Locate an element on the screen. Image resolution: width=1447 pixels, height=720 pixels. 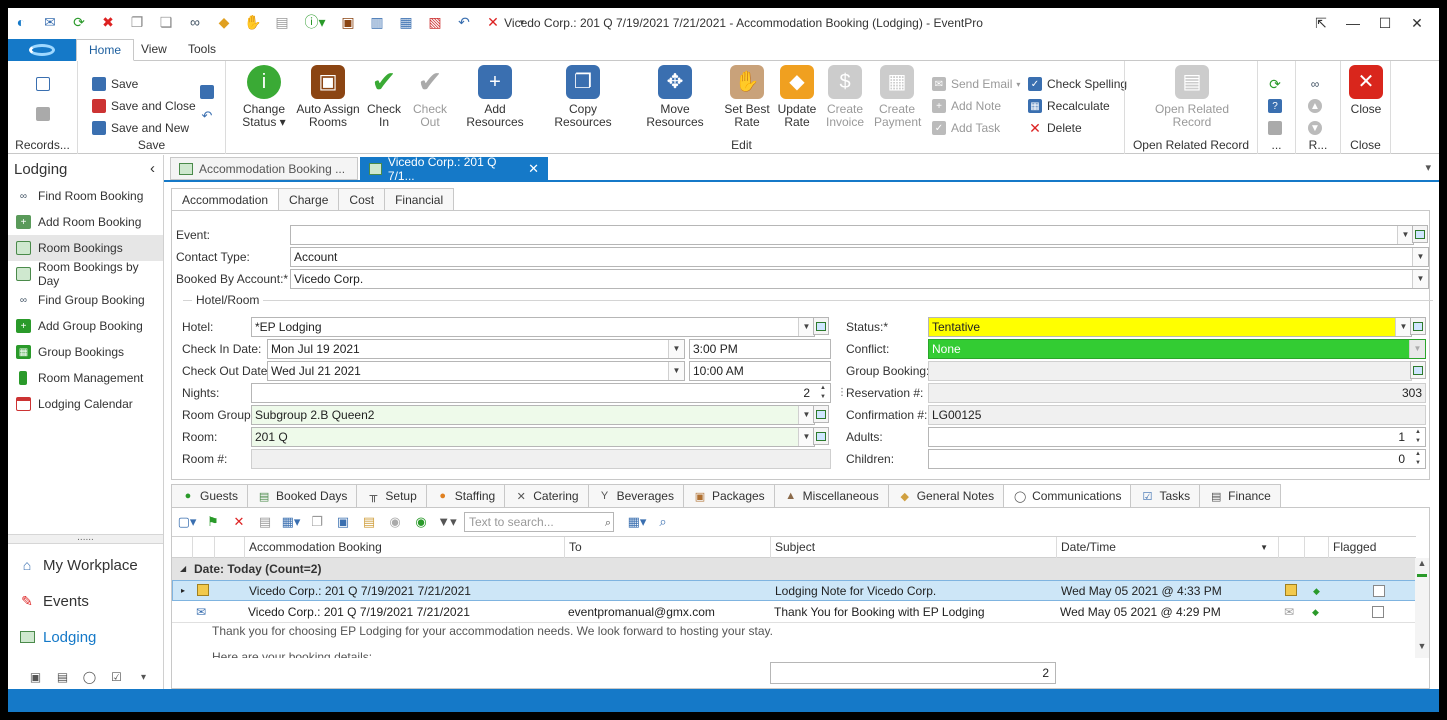
search-icon: ⌕ is located at coordinates (608, 523).